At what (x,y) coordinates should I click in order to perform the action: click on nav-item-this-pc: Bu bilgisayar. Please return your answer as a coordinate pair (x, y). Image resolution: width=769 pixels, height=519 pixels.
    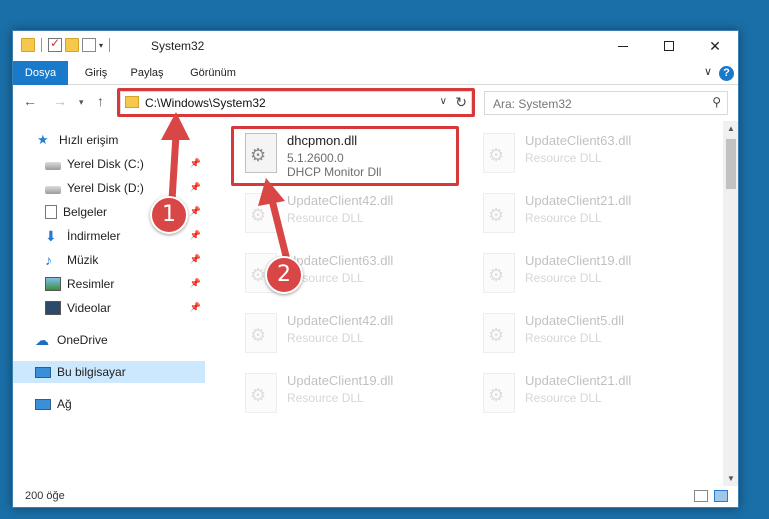
    Looking at the image, I should click on (109, 372).